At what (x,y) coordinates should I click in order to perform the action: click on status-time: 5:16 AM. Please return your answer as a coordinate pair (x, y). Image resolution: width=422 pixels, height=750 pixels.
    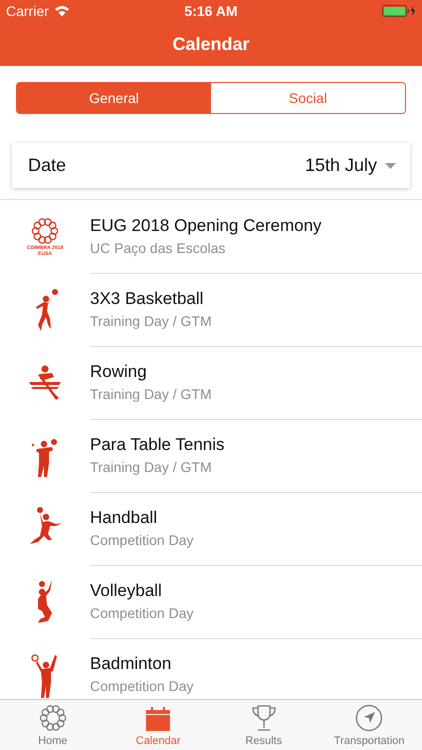
    Looking at the image, I should click on (211, 11).